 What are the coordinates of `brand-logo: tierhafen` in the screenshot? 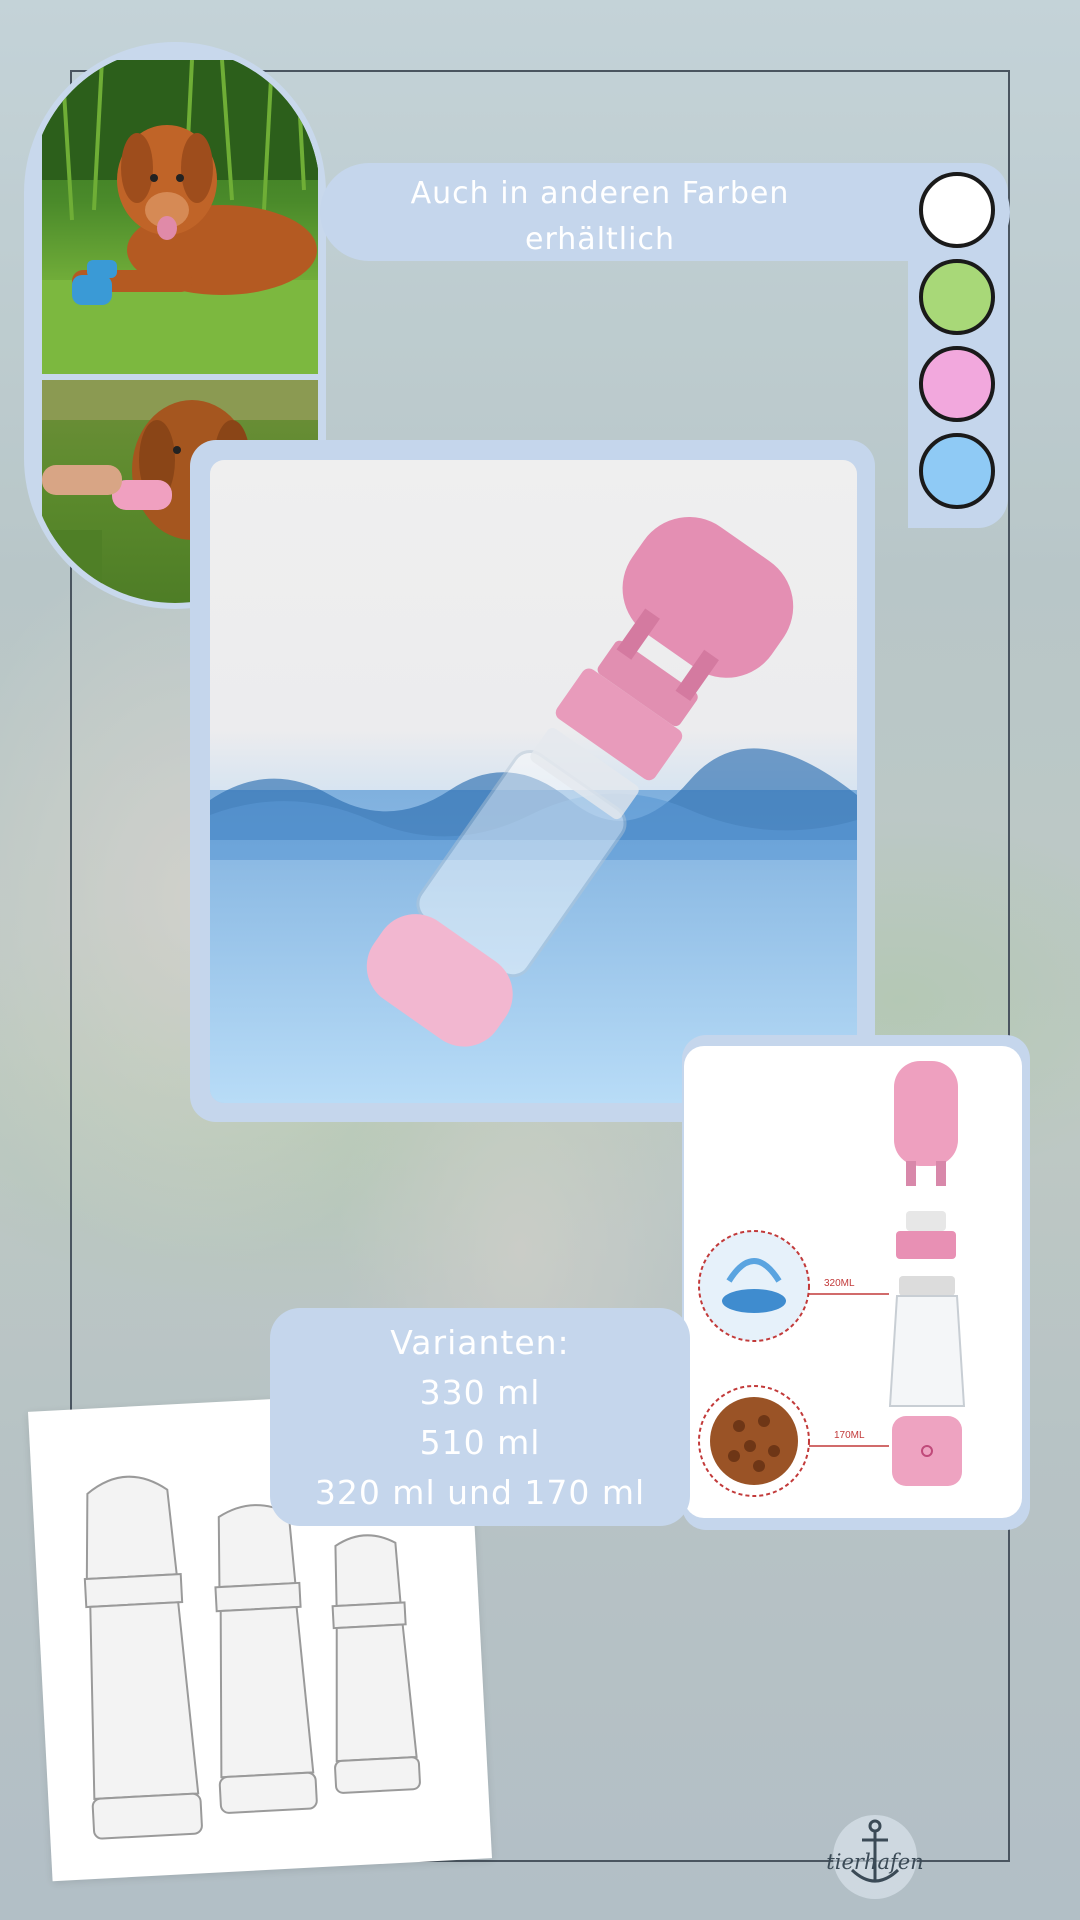 It's located at (875, 1857).